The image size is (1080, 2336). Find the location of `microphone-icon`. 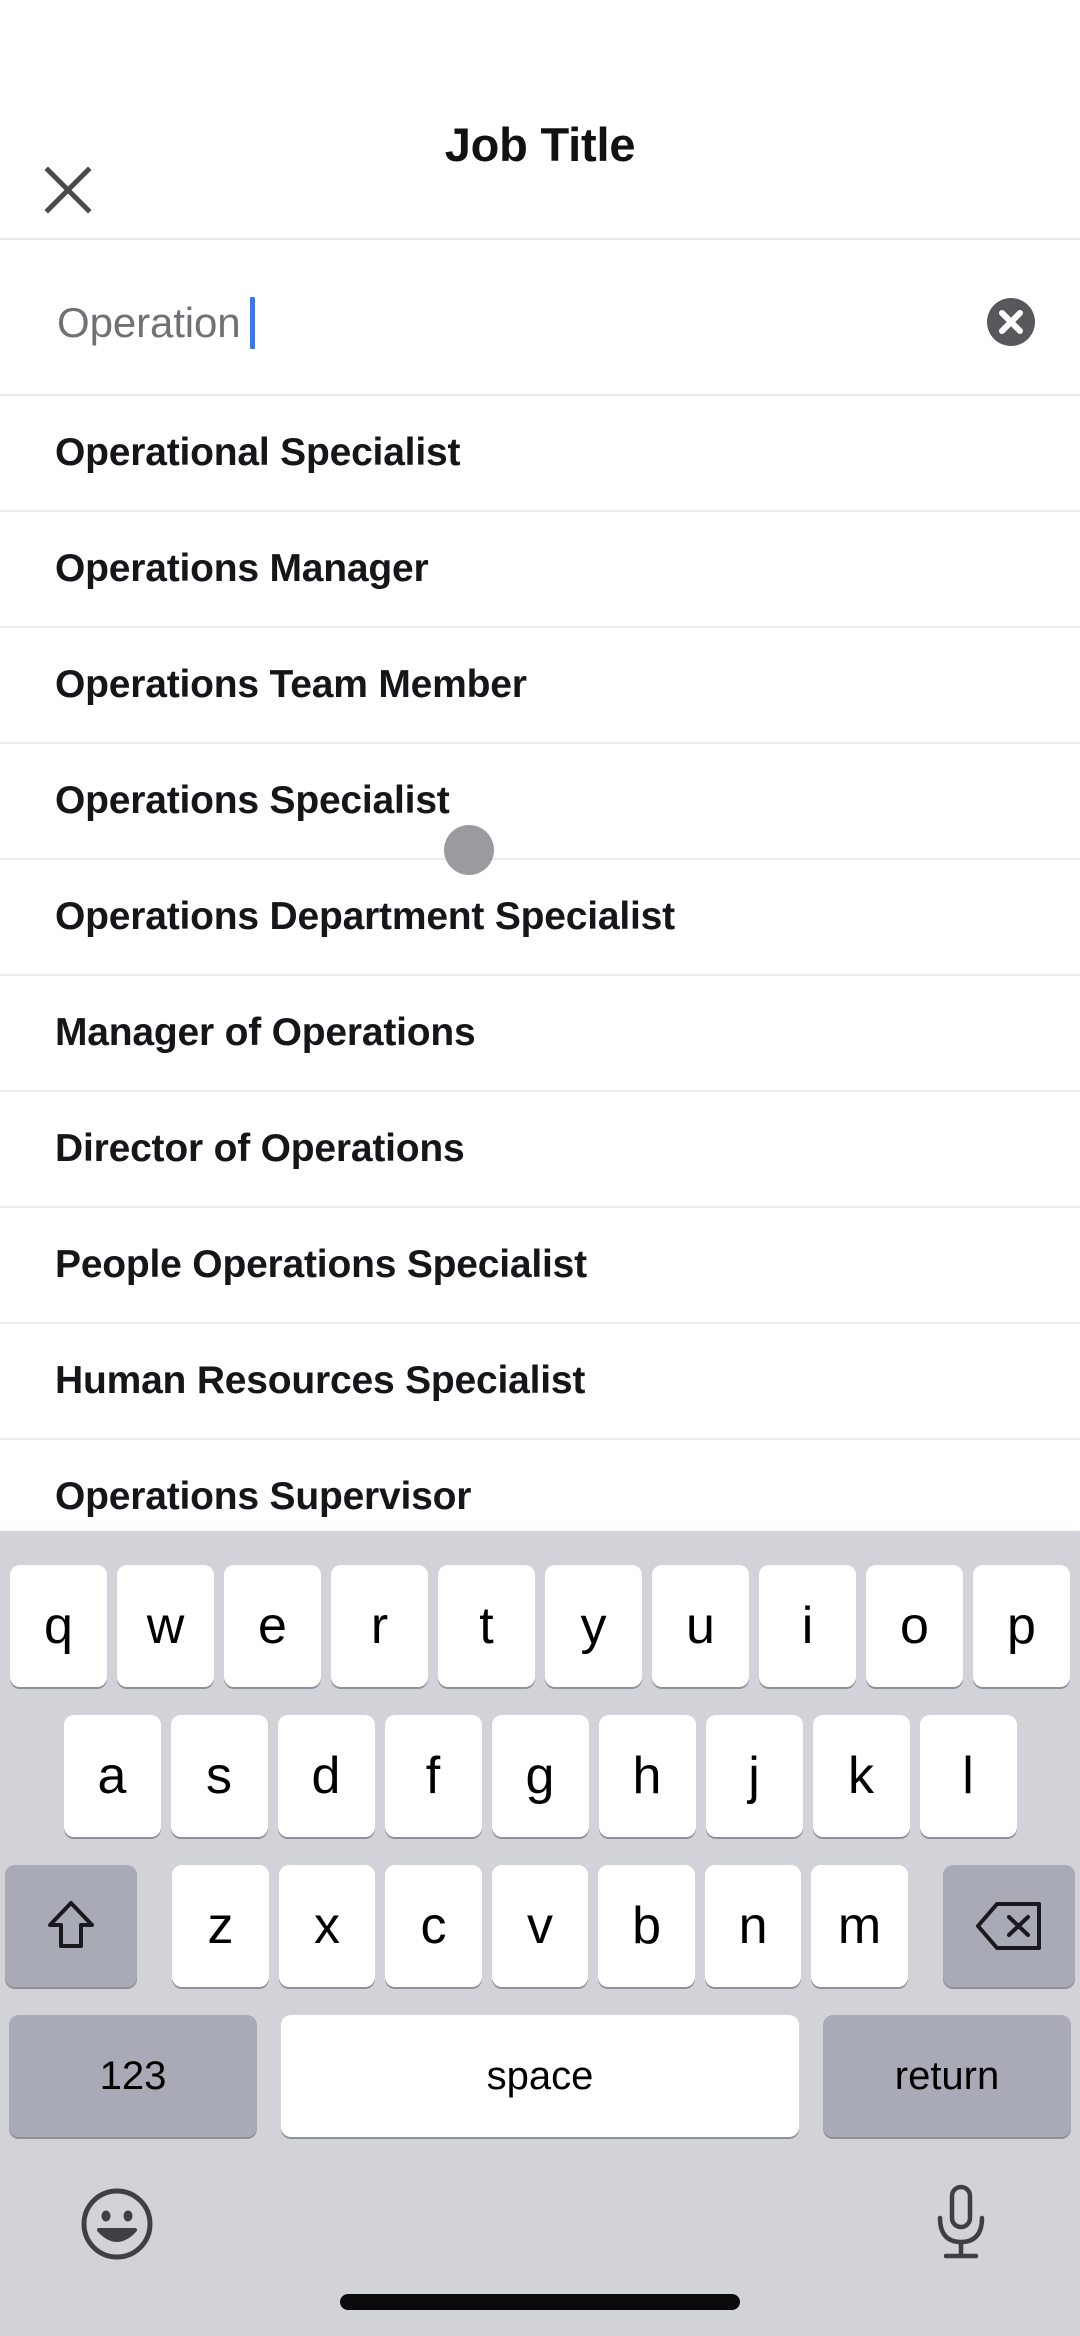

microphone-icon is located at coordinates (961, 2226).